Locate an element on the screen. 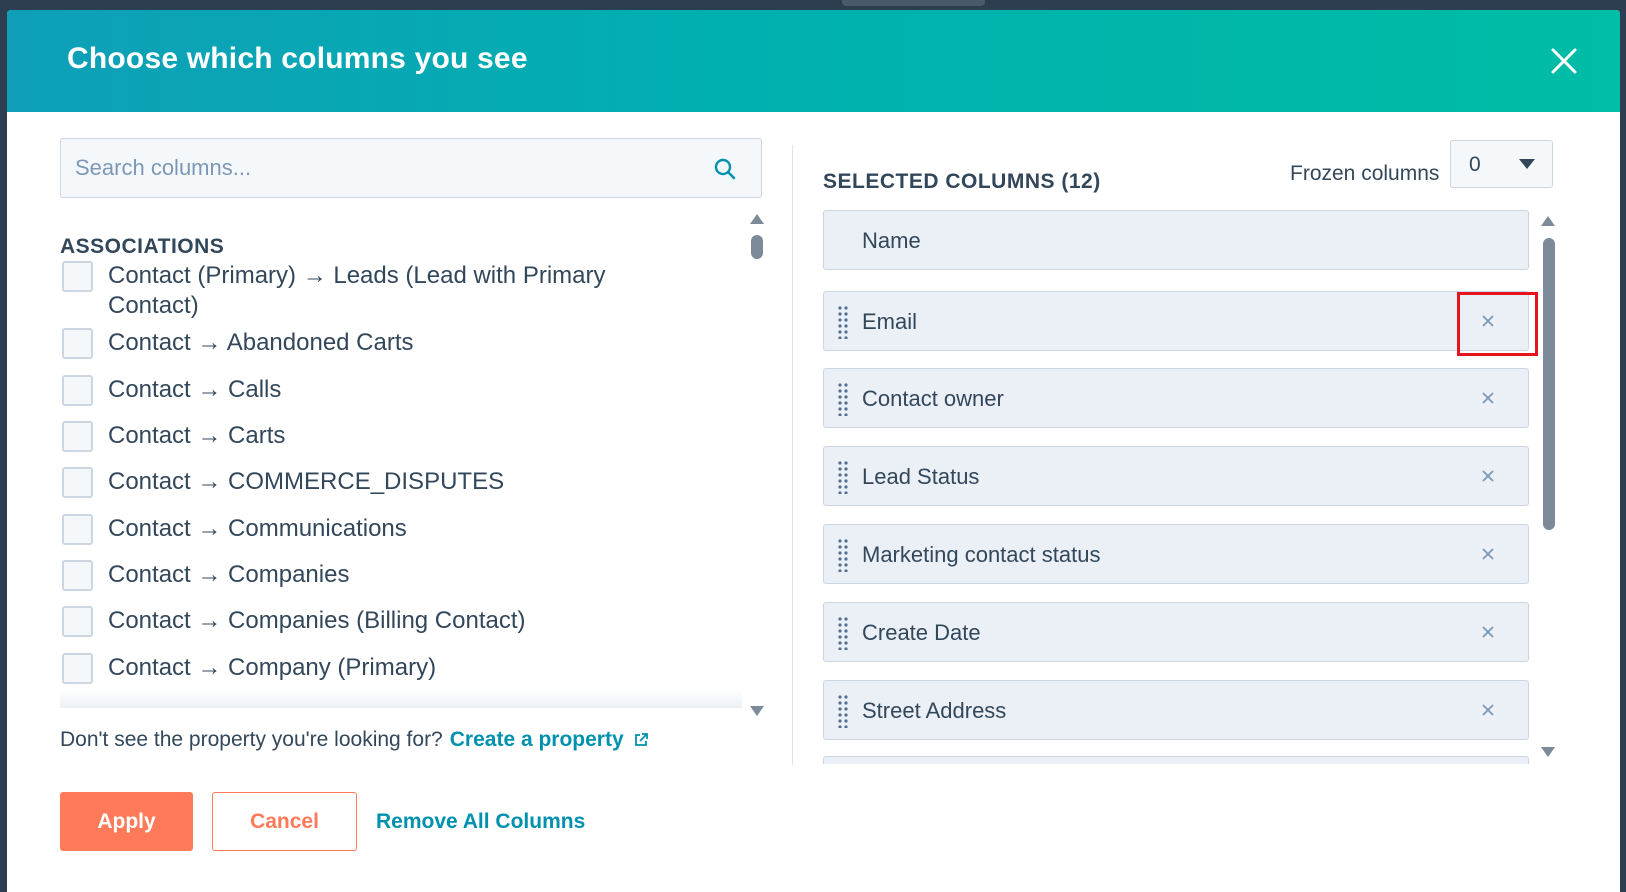 This screenshot has height=892, width=1626. search-box is located at coordinates (411, 168).